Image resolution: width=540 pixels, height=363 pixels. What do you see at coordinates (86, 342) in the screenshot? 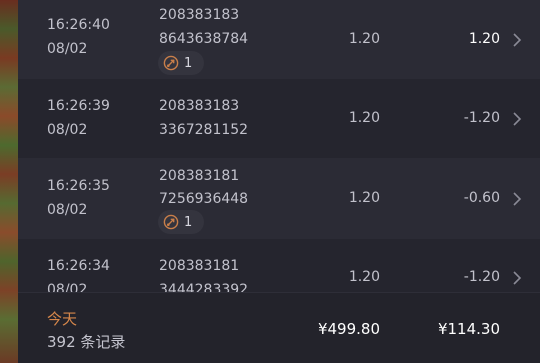
I see `record-count: 392 条记录` at bounding box center [86, 342].